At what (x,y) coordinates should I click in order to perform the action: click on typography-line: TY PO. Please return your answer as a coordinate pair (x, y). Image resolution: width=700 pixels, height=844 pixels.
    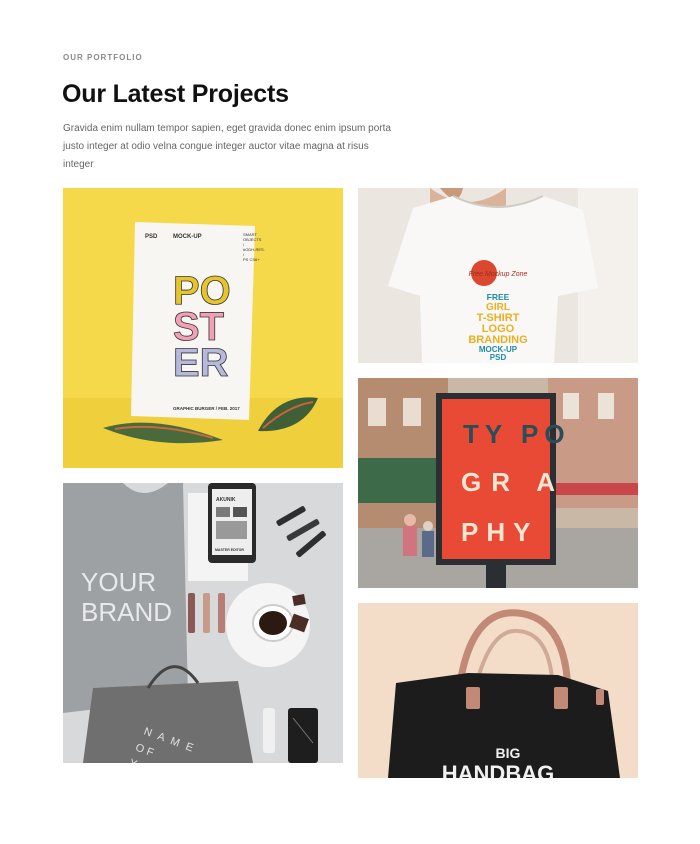
    Looking at the image, I should click on (517, 434).